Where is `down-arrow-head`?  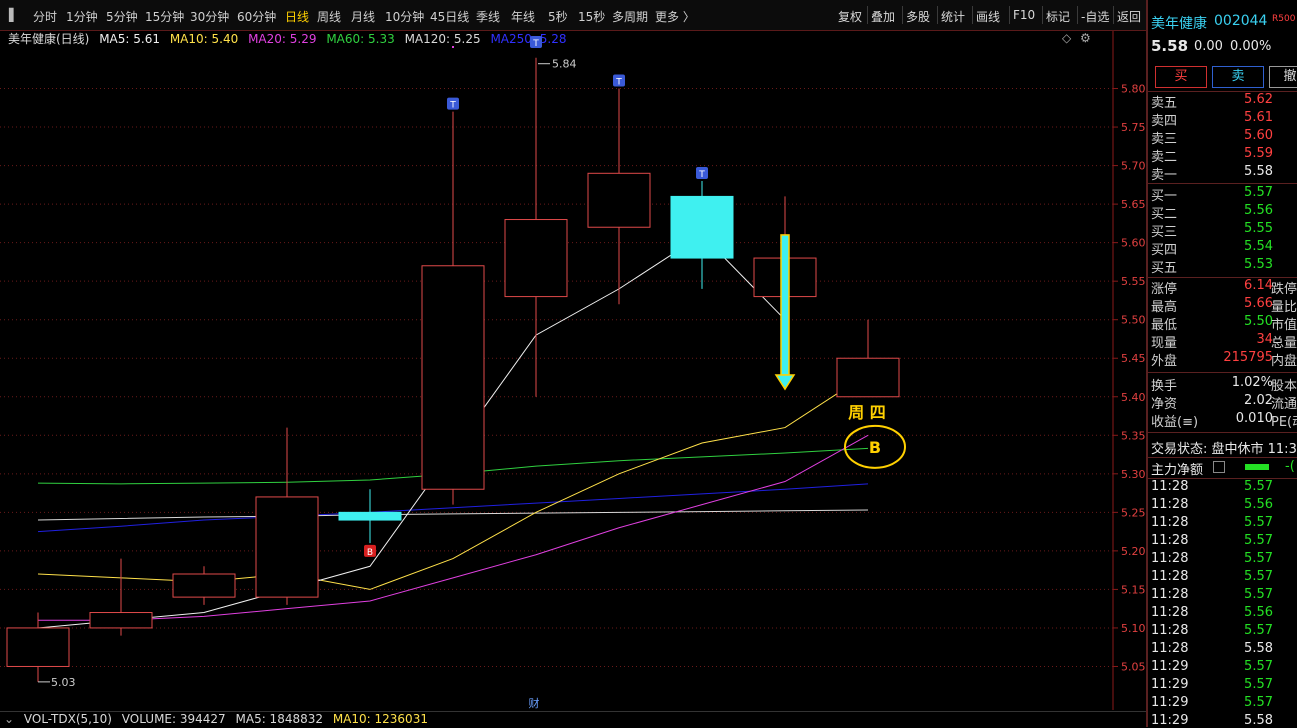 down-arrow-head is located at coordinates (785, 382).